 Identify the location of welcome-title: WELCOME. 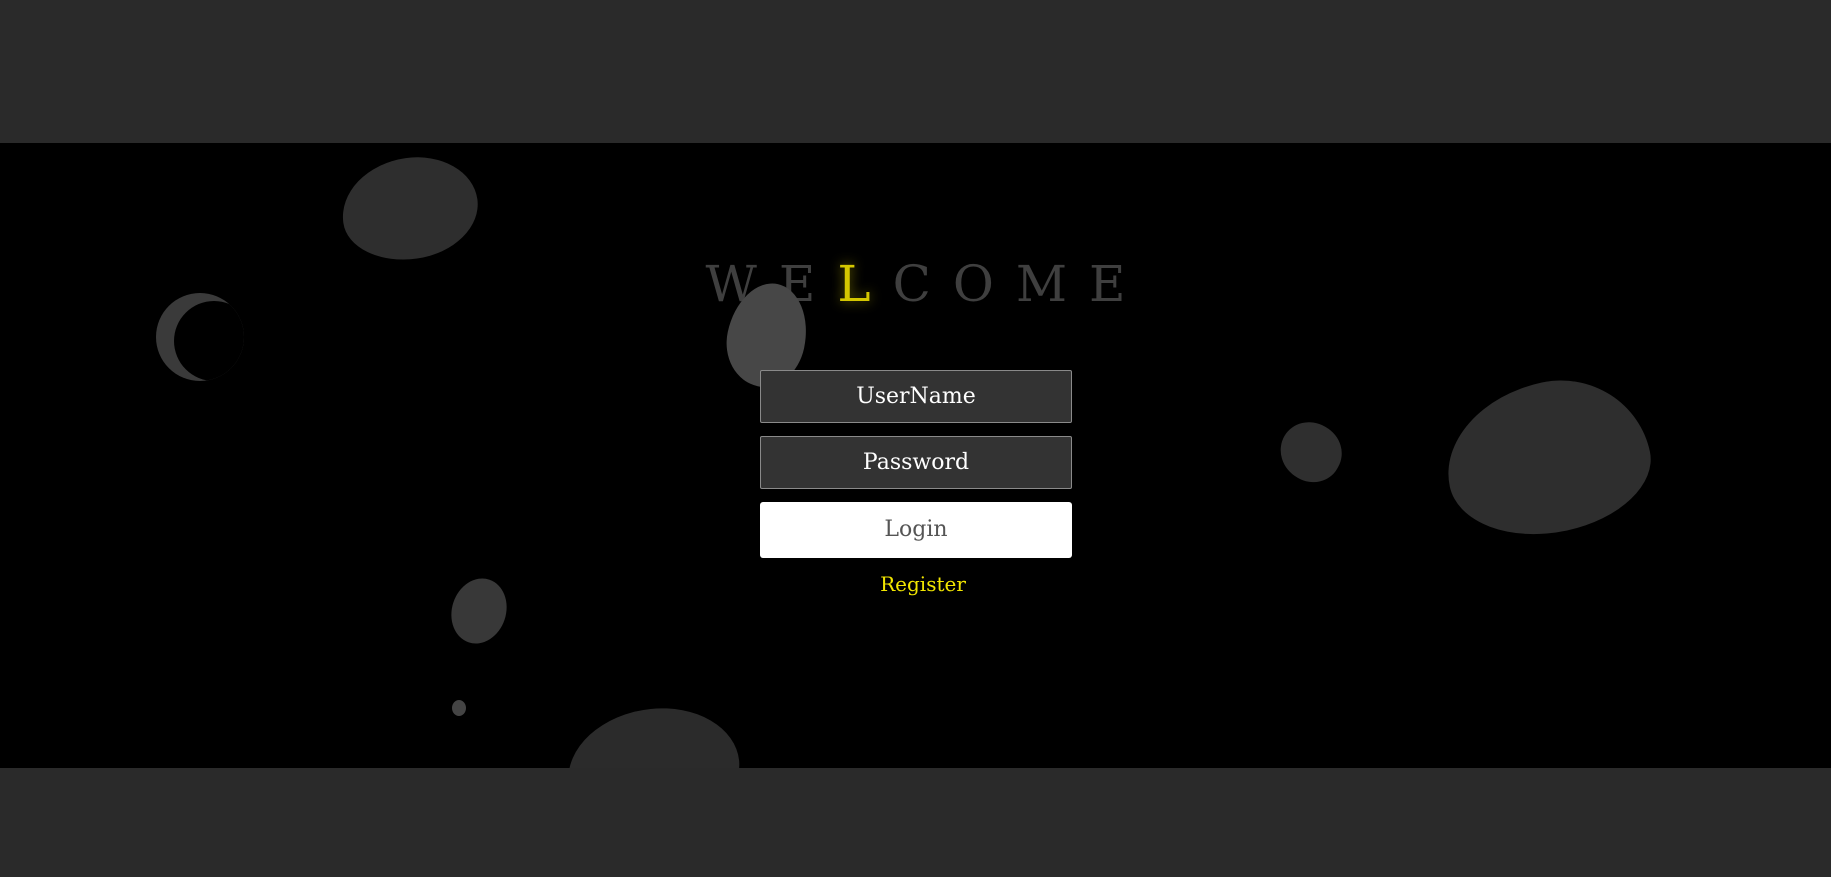
(915, 284).